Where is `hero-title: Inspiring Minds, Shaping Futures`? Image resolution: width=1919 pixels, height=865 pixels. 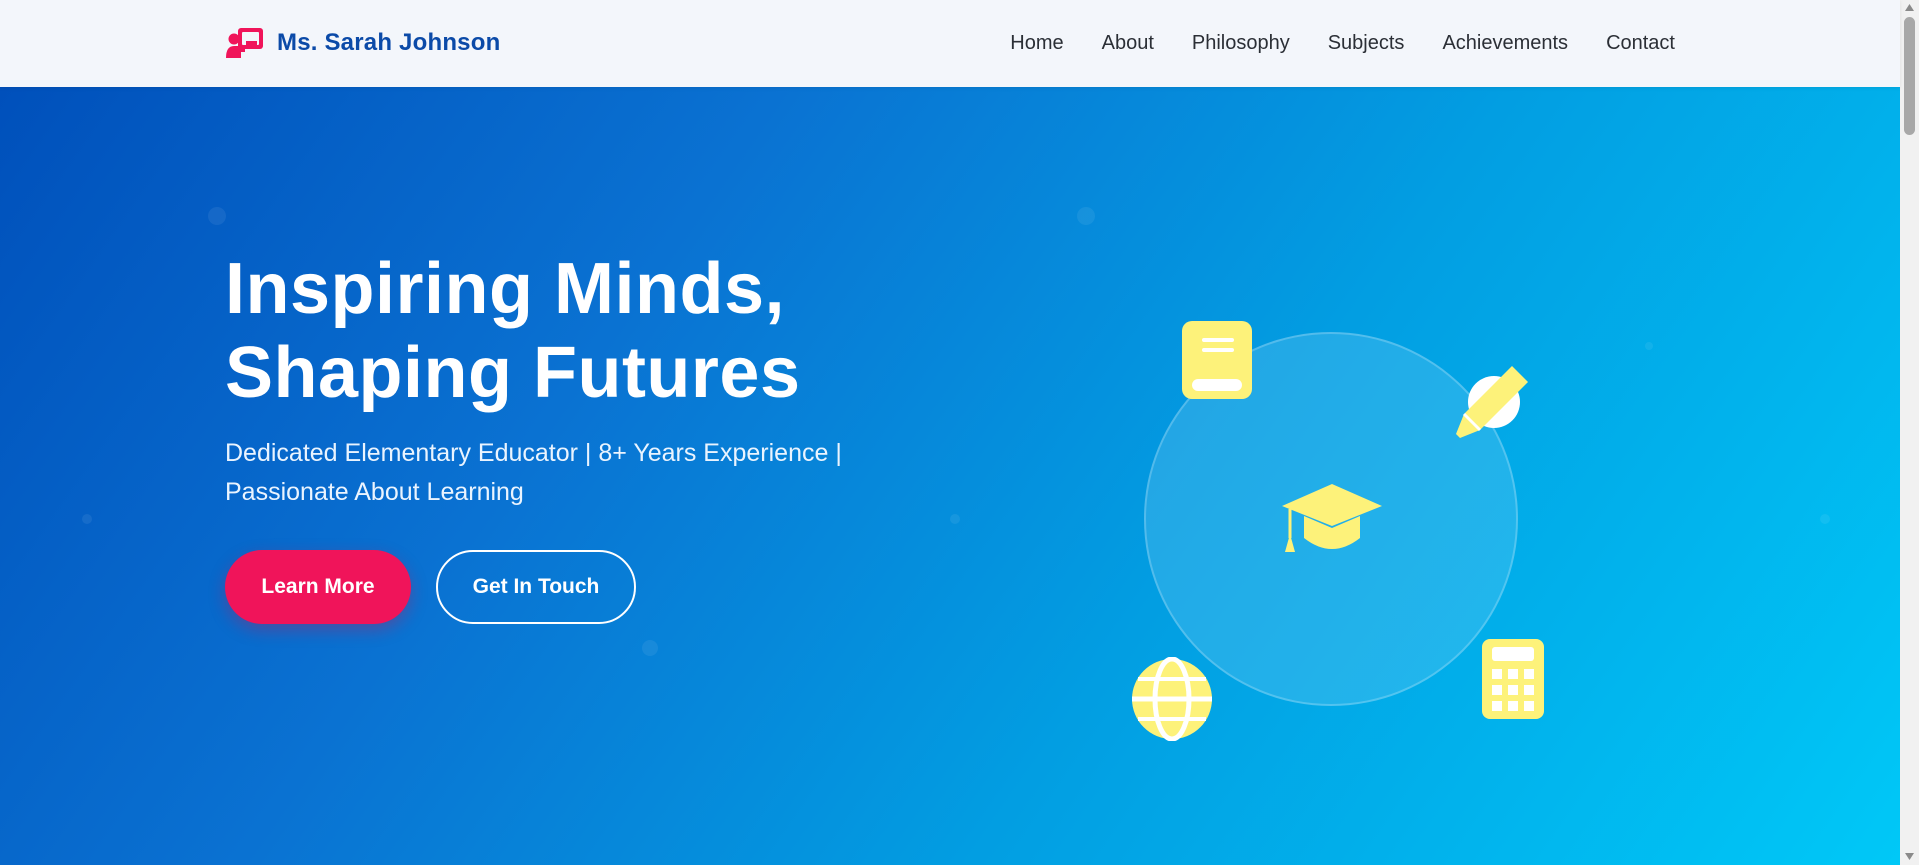 hero-title: Inspiring Minds, Shaping Futures is located at coordinates (575, 331).